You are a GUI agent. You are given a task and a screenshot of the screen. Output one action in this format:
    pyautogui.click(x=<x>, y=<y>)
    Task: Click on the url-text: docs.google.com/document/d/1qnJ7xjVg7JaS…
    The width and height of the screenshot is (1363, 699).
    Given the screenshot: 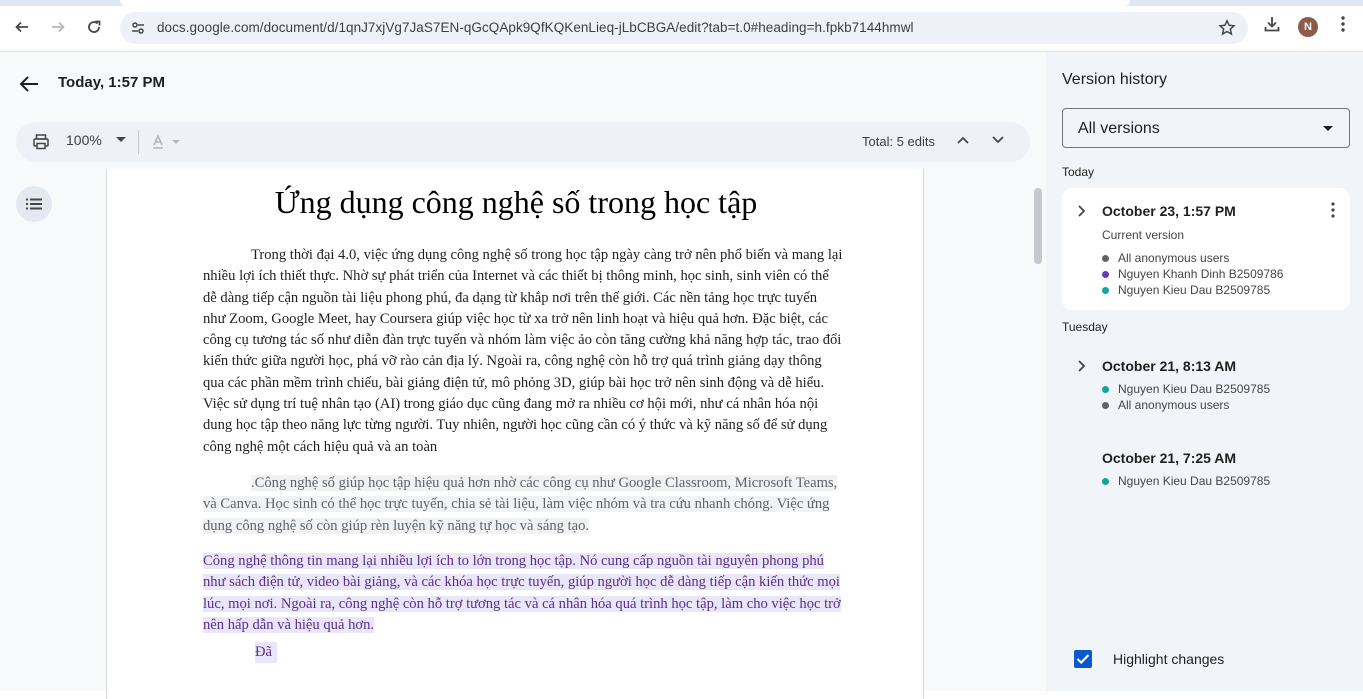 What is the action you would take?
    pyautogui.click(x=535, y=27)
    